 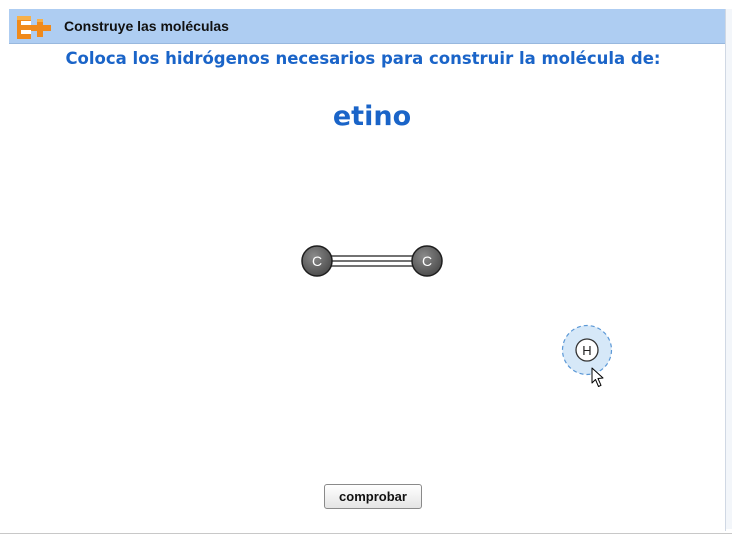 I want to click on hydrogen-atom-label: H, so click(x=586, y=350).